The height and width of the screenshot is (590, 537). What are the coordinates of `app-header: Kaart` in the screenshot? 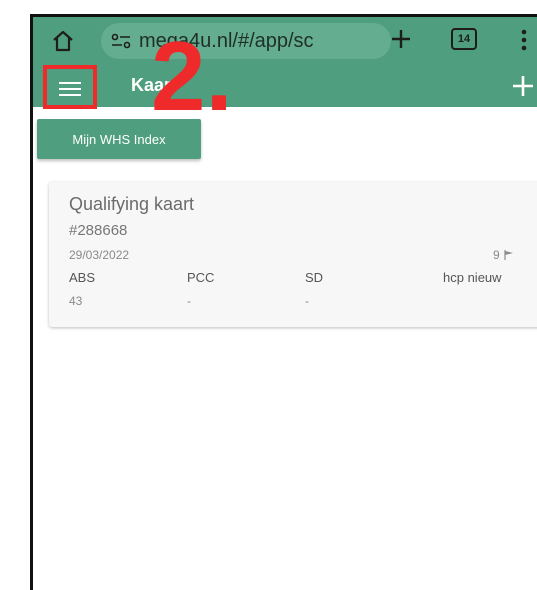 It's located at (285, 87).